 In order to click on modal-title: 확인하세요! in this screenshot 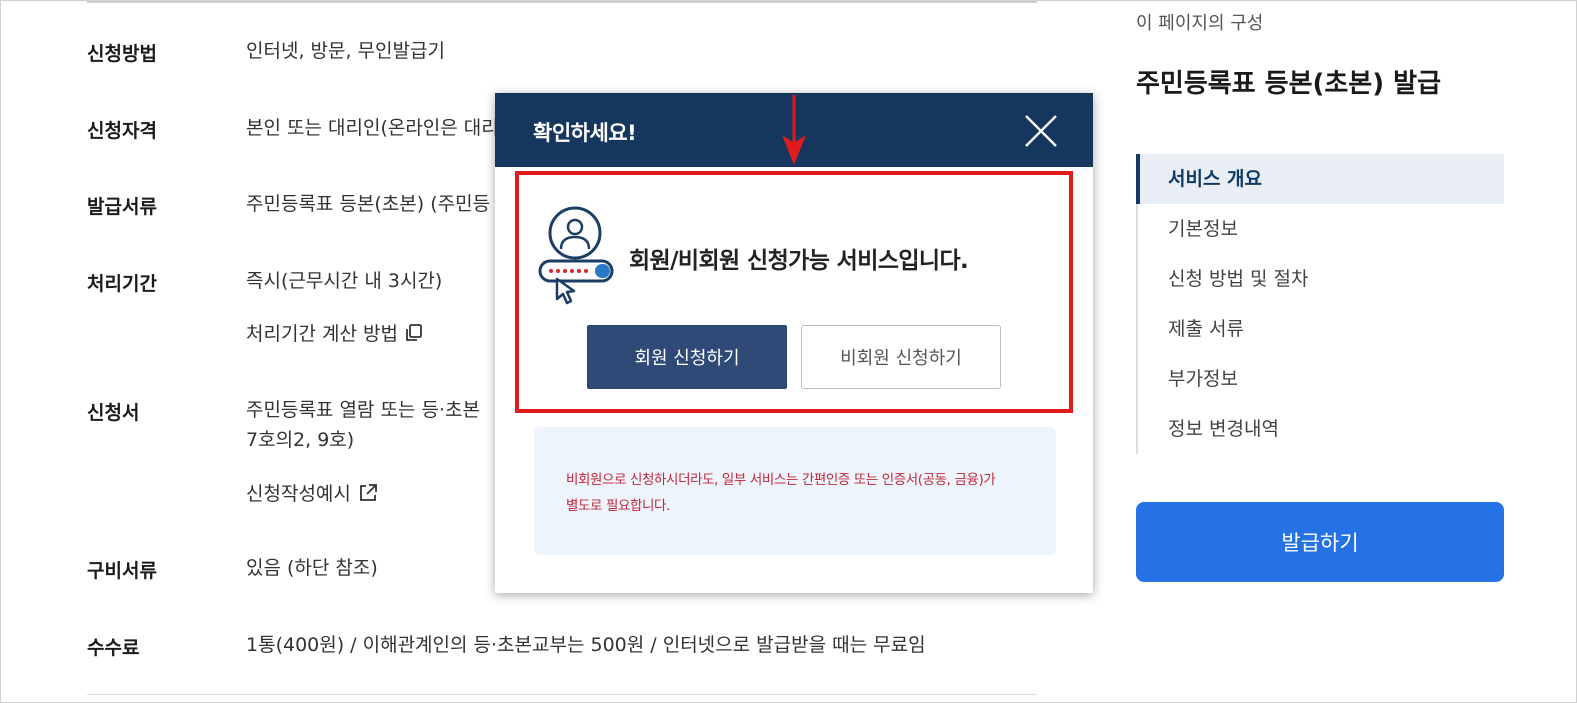, I will do `click(585, 133)`.